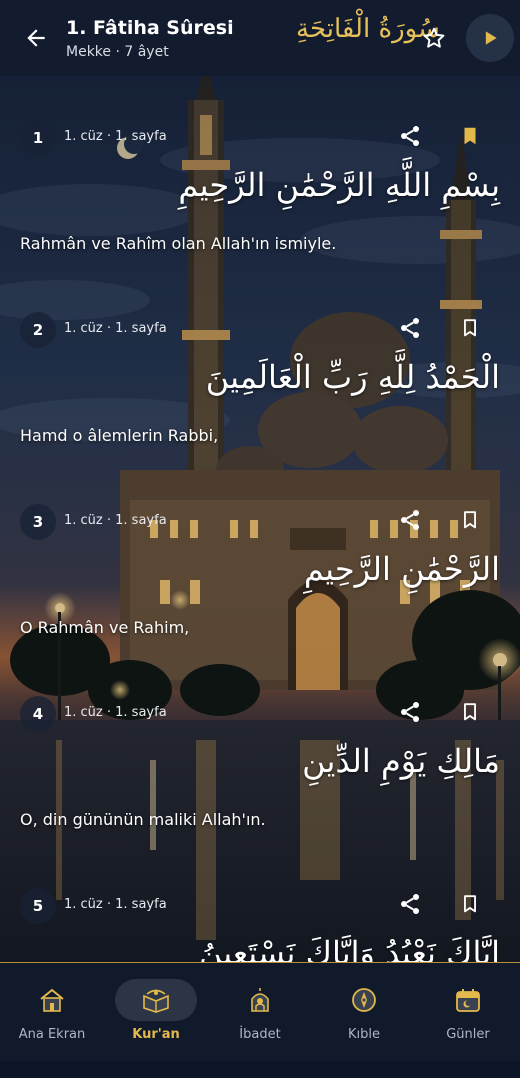 This screenshot has width=520, height=1078. I want to click on nav-item-worship: İbadet, so click(260, 1012).